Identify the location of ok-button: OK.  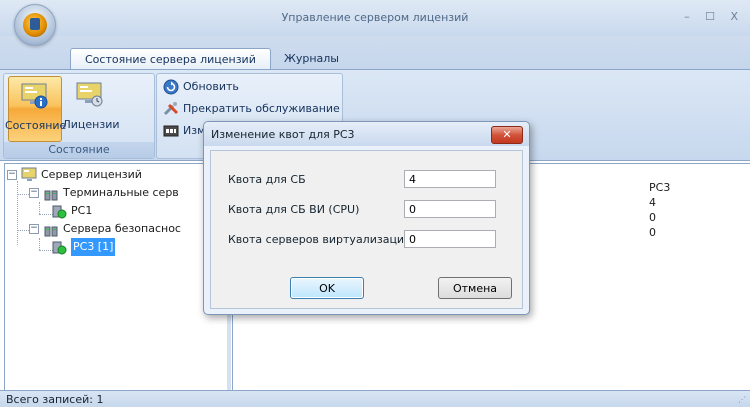
(327, 288).